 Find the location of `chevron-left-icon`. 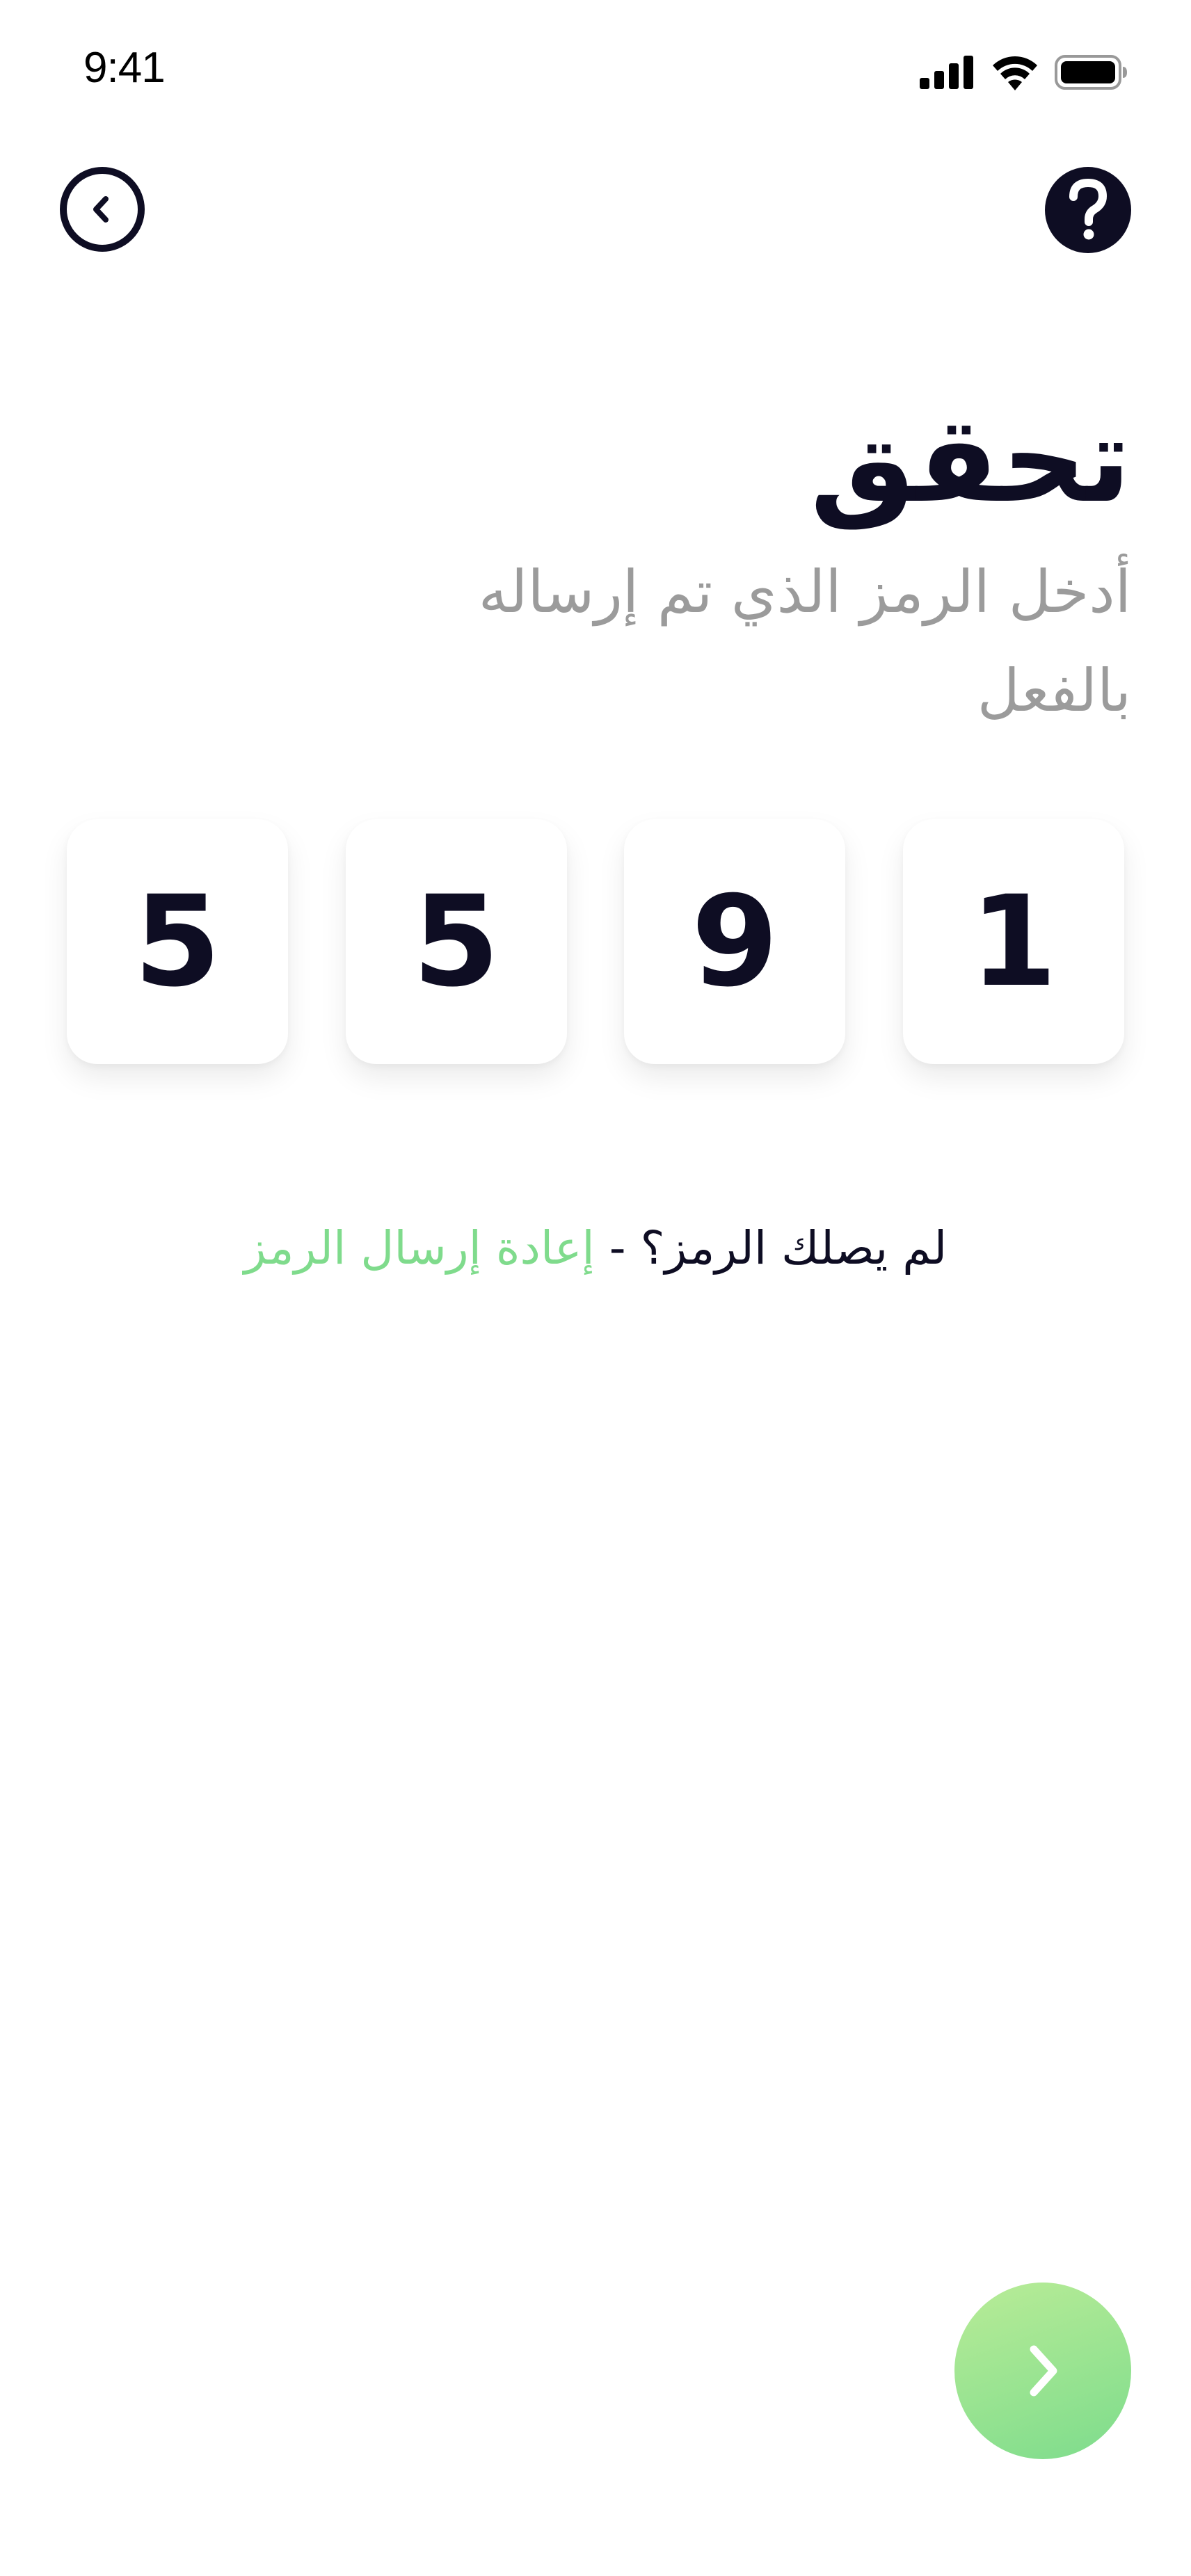

chevron-left-icon is located at coordinates (101, 209).